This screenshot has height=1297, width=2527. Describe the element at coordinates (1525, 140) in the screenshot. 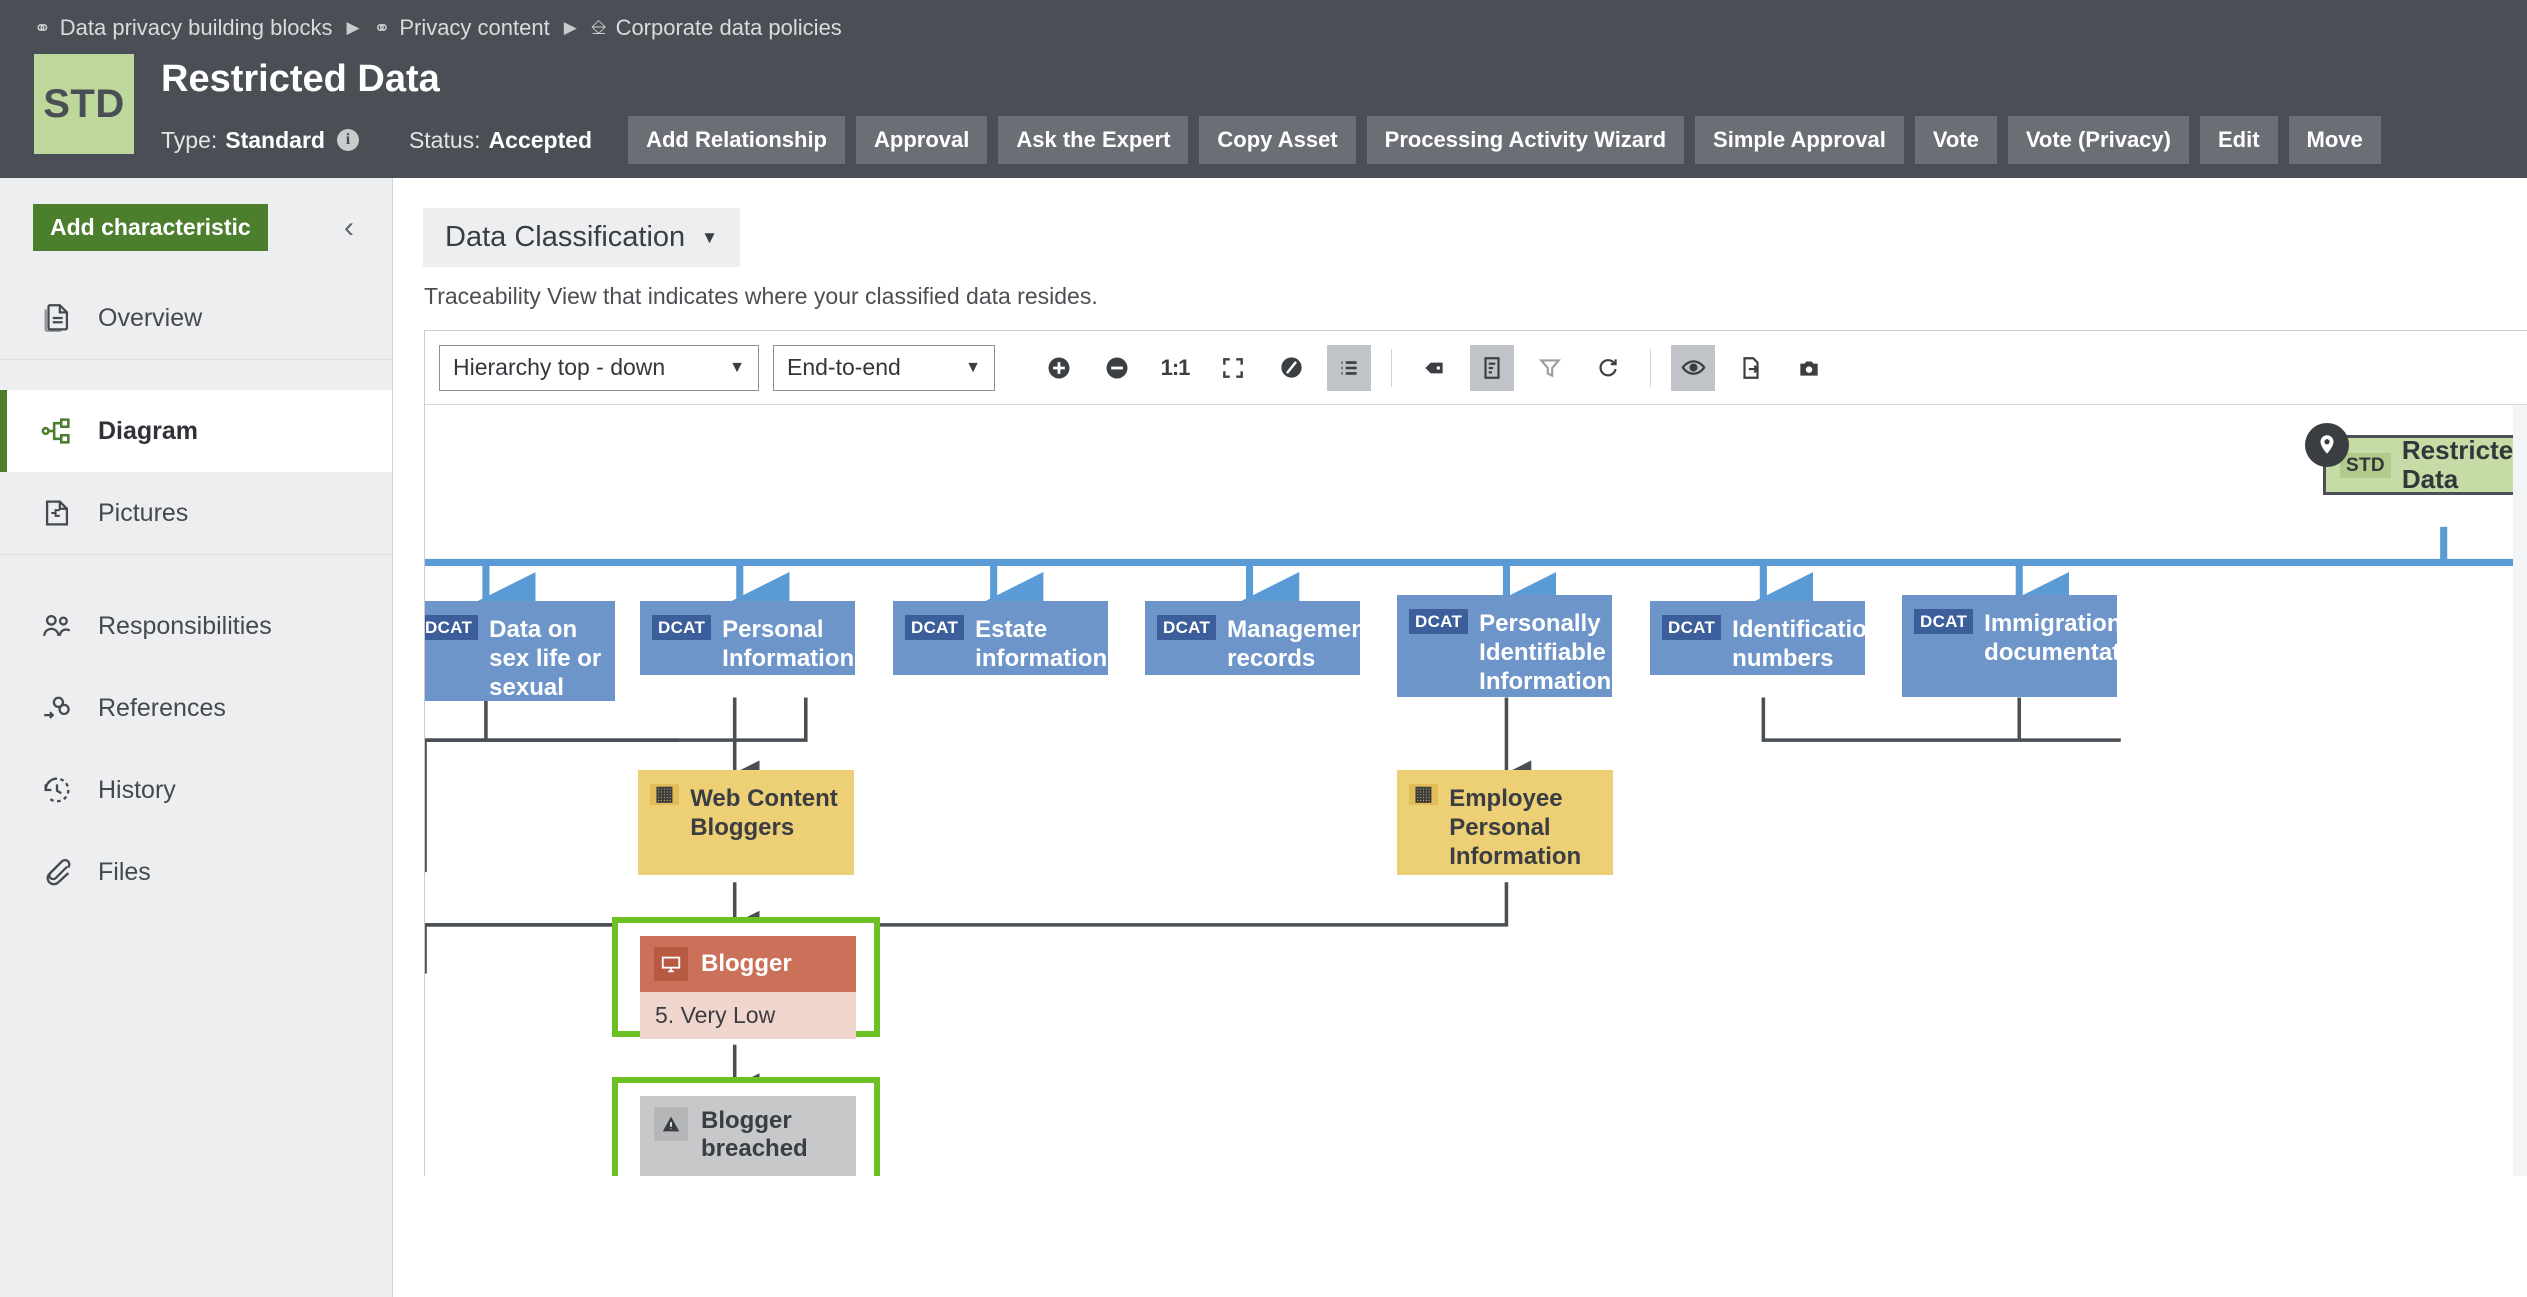

I see `processing-activity-wizard-button: Processing Activity Wizard` at that location.